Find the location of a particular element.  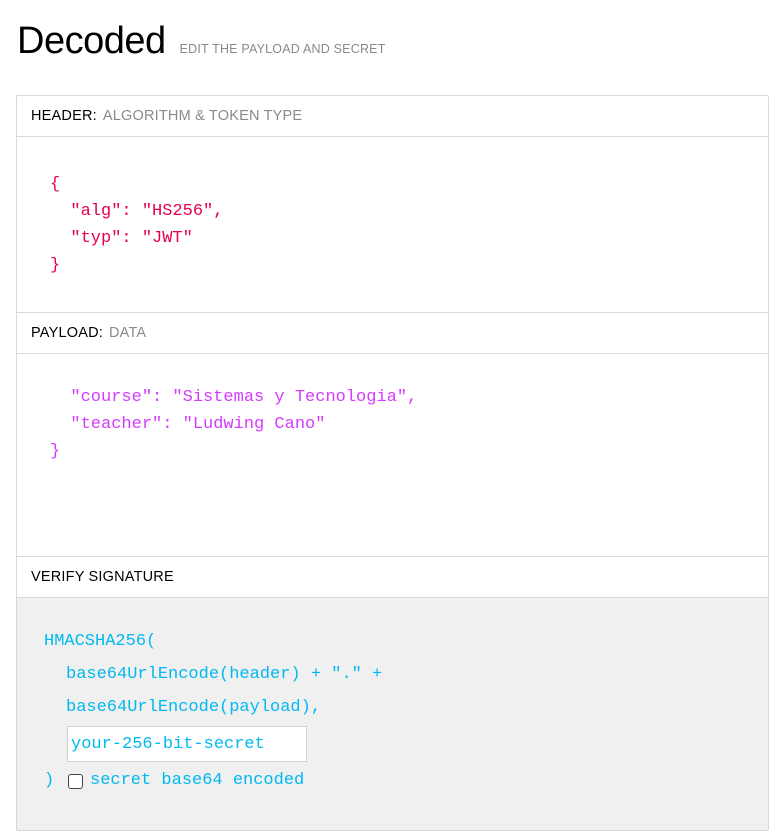

page-subtitle: EDIT THE PAYLOAD AND SECRET is located at coordinates (282, 49).